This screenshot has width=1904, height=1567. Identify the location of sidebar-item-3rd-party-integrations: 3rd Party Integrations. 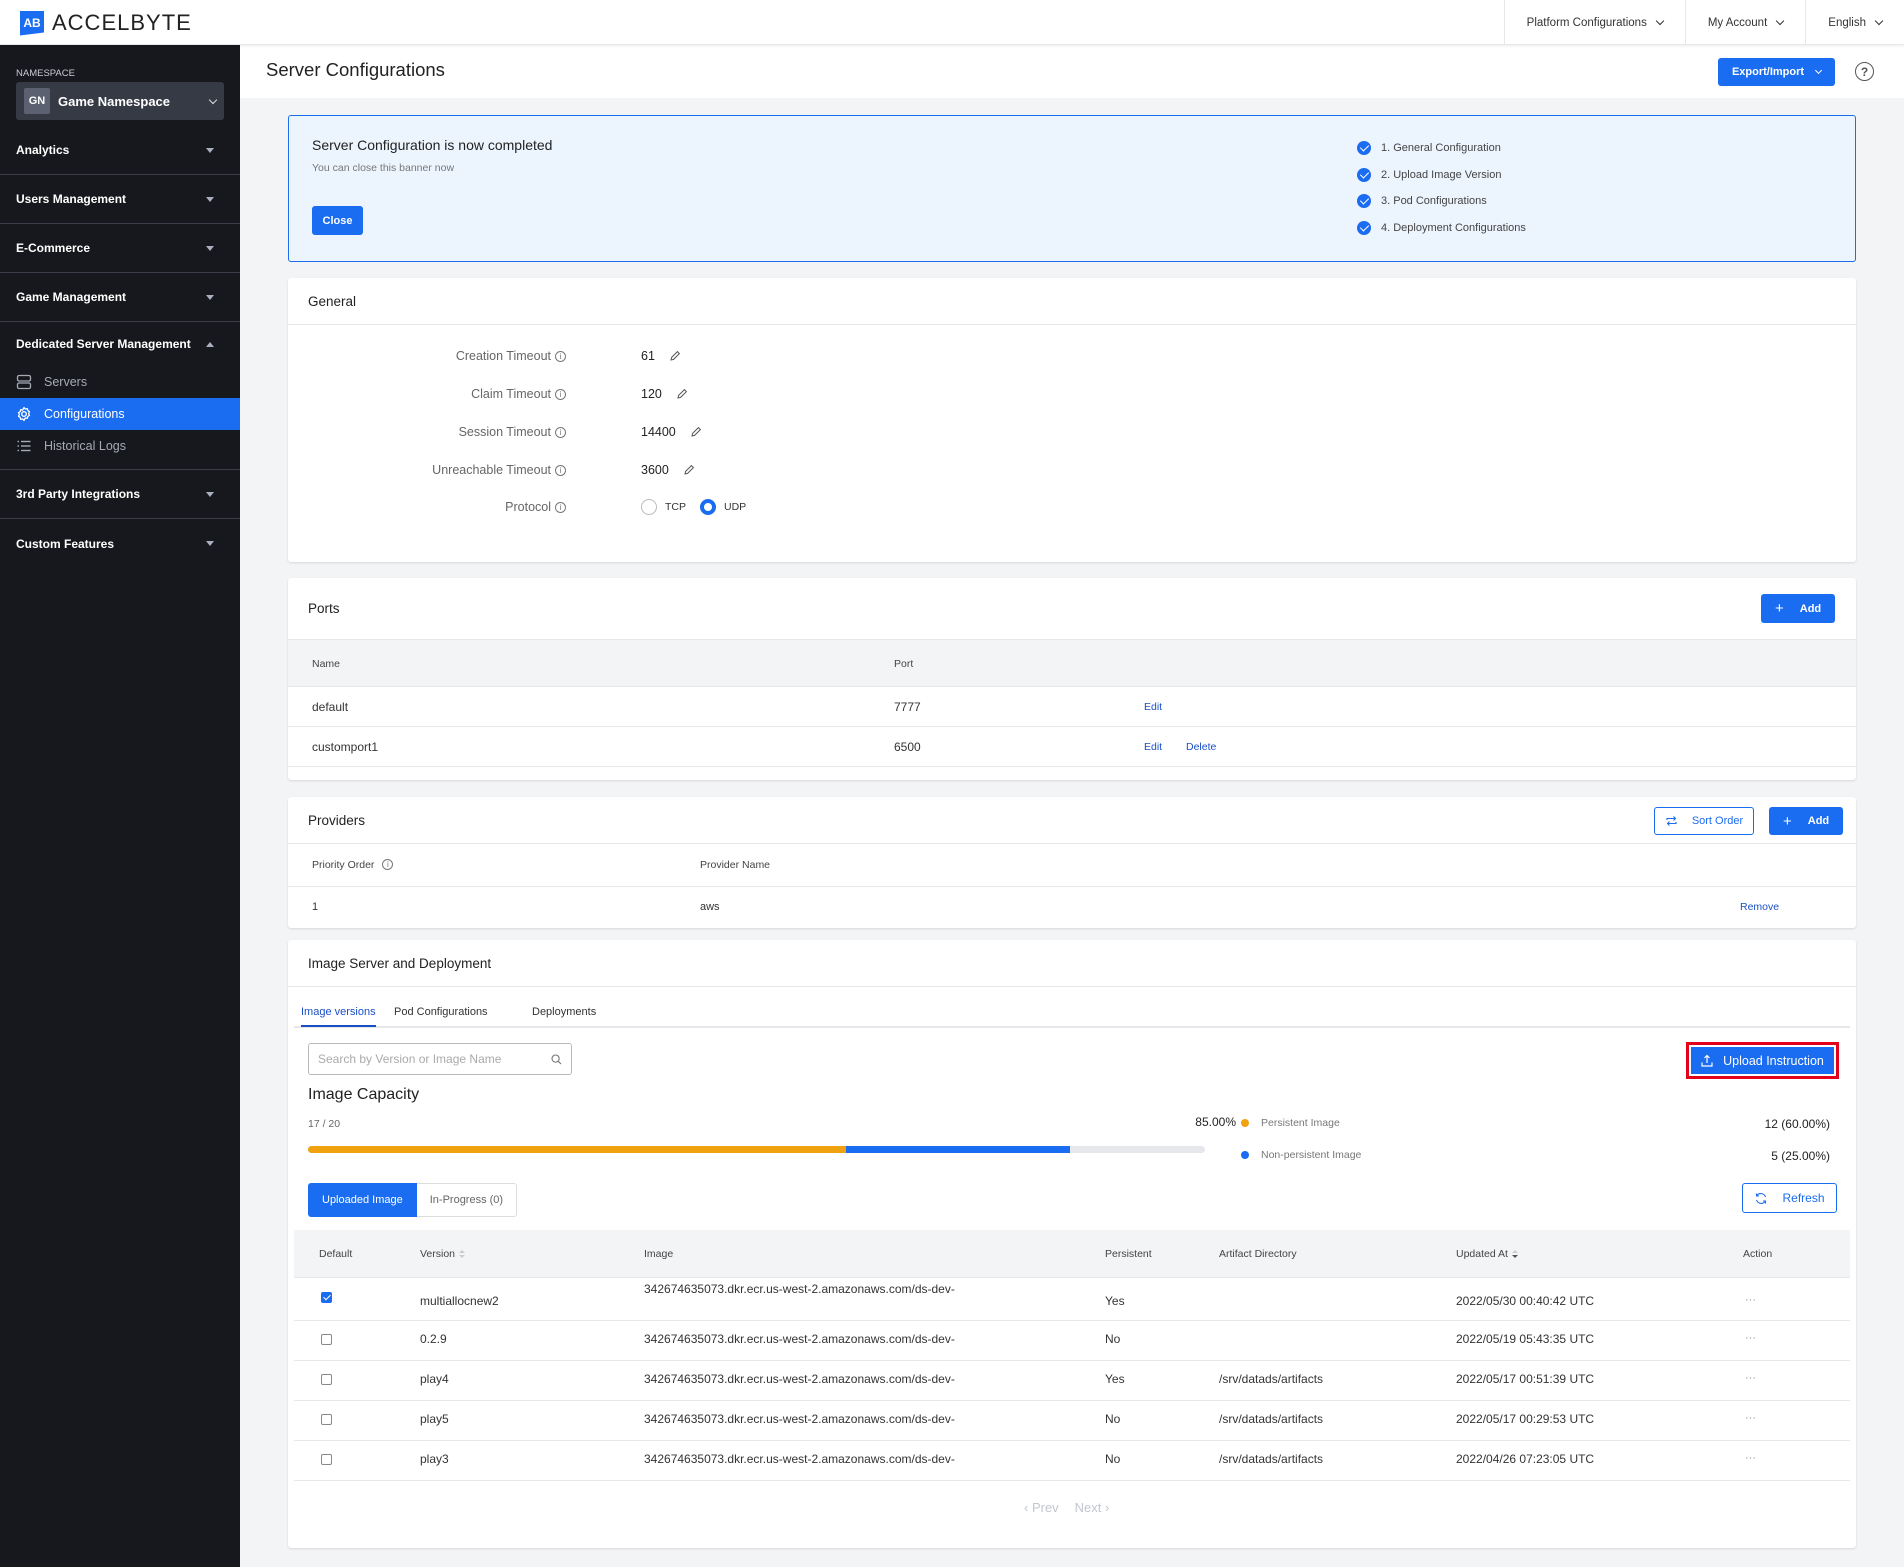
(120, 494).